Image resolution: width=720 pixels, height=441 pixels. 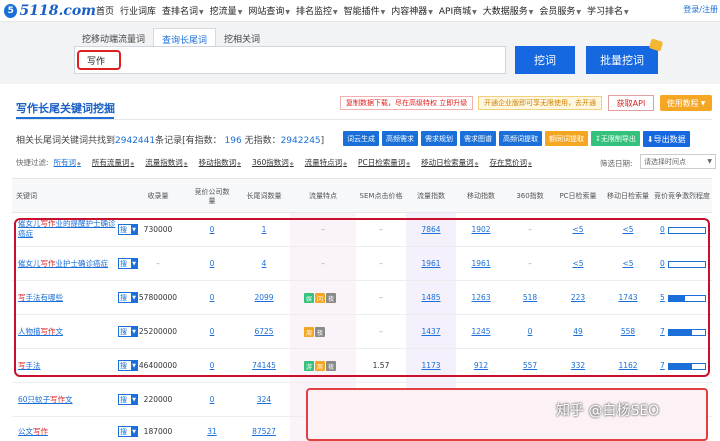 What do you see at coordinates (449, 162) in the screenshot?
I see `filter-link: 移动日检索量词◆` at bounding box center [449, 162].